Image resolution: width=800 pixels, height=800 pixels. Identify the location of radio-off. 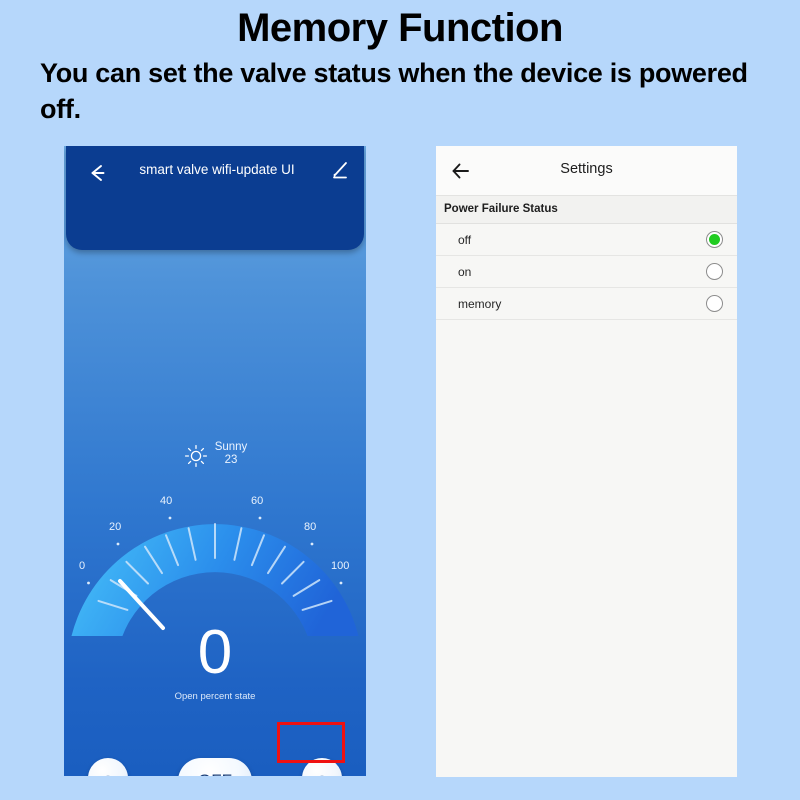
(714, 239).